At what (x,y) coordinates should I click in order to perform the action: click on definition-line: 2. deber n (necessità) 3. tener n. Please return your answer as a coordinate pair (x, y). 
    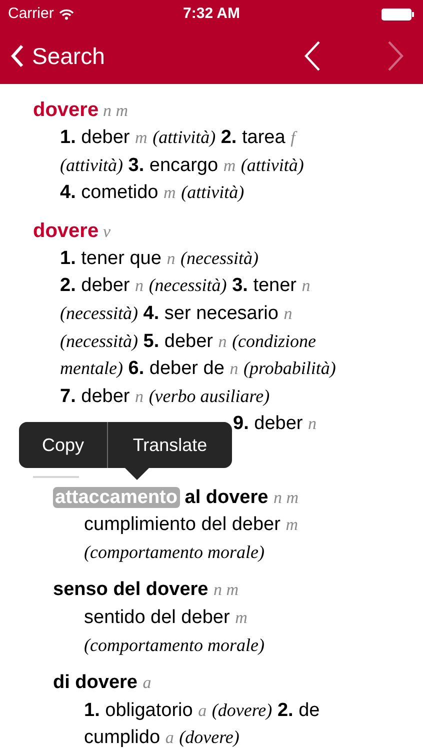
    Looking at the image, I should click on (185, 286).